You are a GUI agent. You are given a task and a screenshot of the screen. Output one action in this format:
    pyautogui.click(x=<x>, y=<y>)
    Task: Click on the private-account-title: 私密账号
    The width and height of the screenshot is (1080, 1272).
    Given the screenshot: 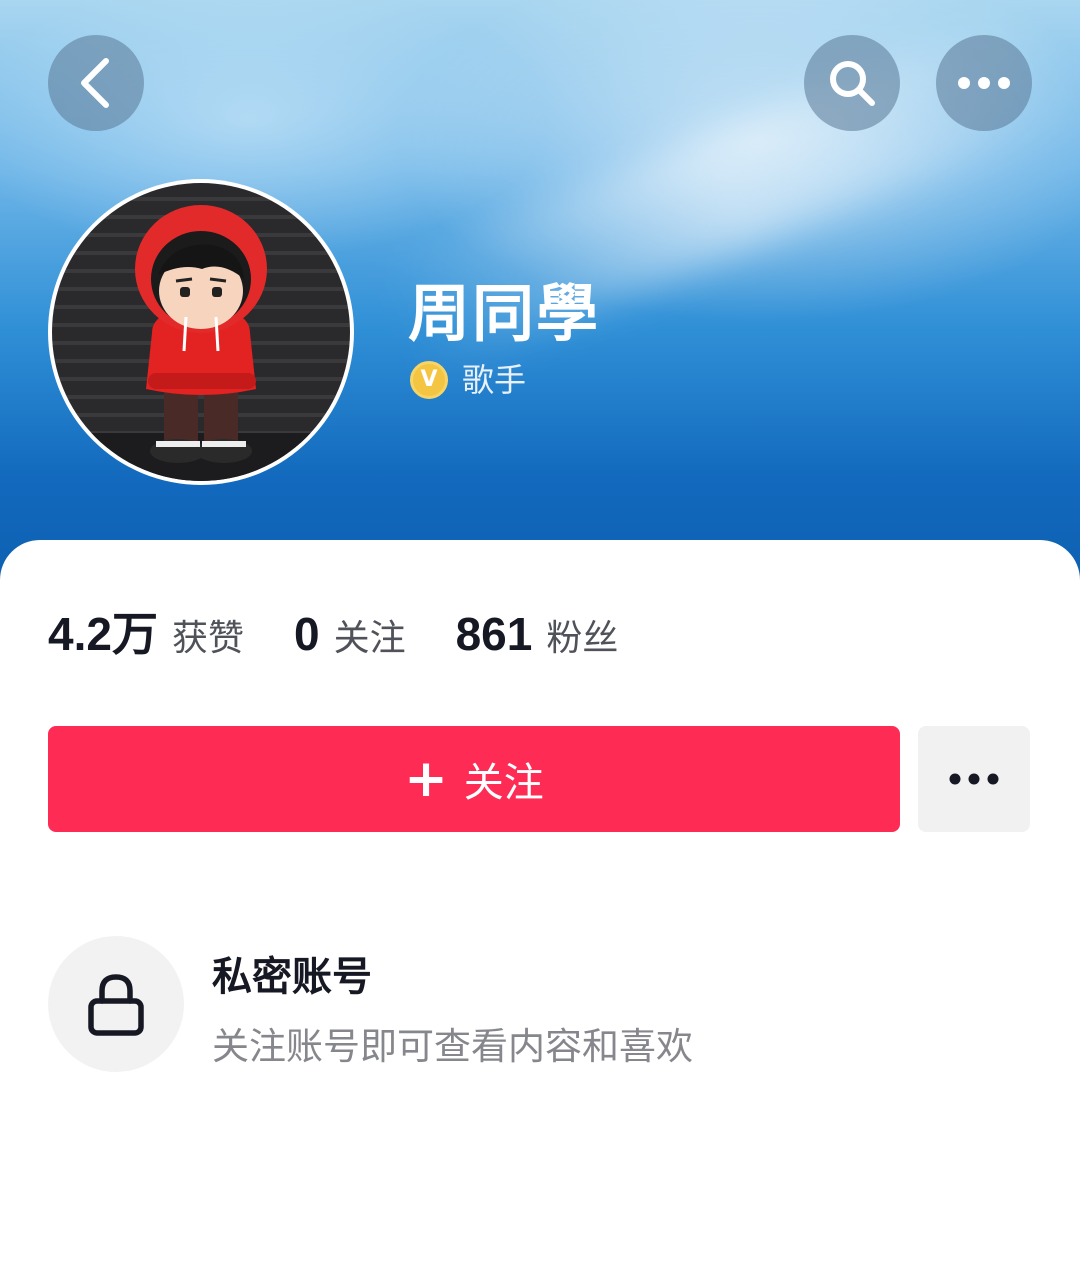 What is the action you would take?
    pyautogui.click(x=292, y=977)
    